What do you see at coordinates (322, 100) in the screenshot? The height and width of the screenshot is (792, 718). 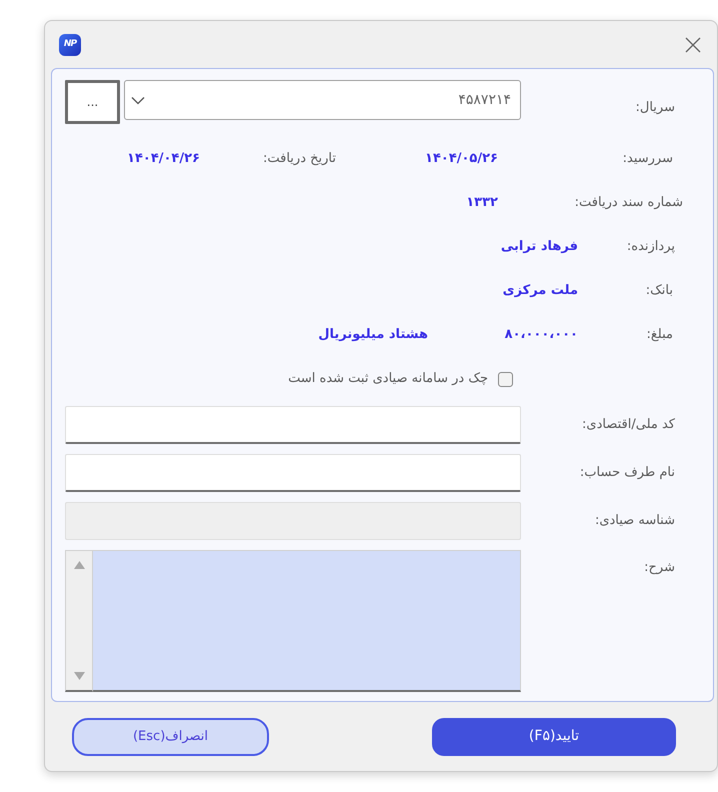 I see `serial-dropdown: ۴۵۸۷۲۱۴` at bounding box center [322, 100].